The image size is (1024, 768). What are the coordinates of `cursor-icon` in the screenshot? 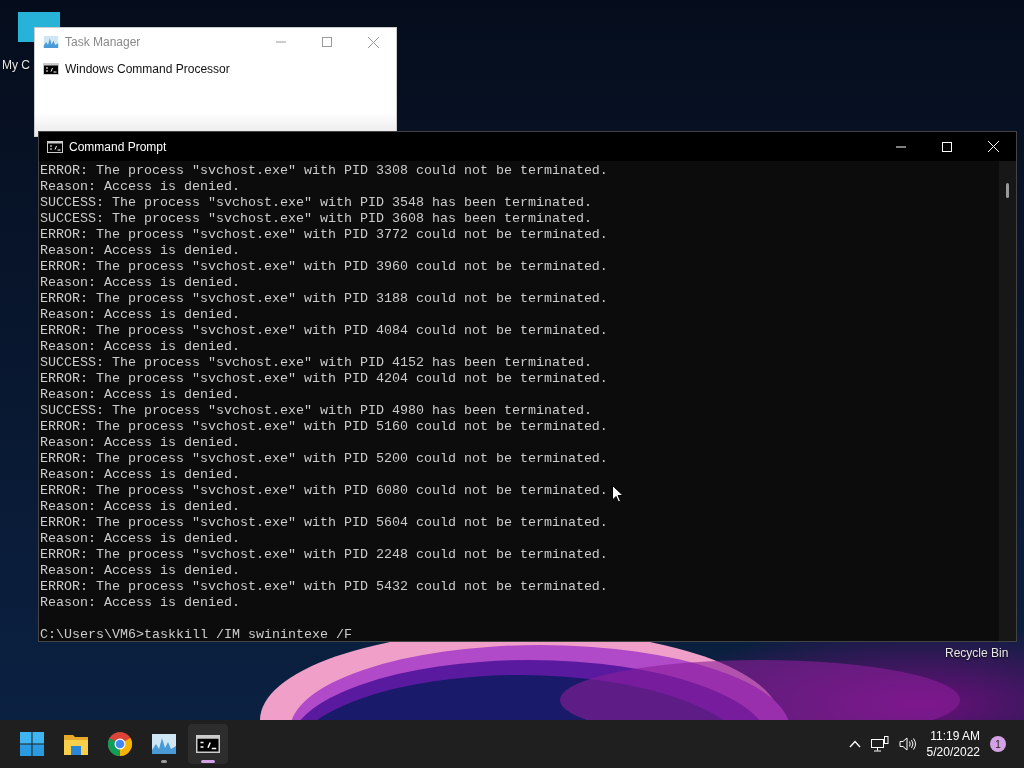 It's located at (618, 494).